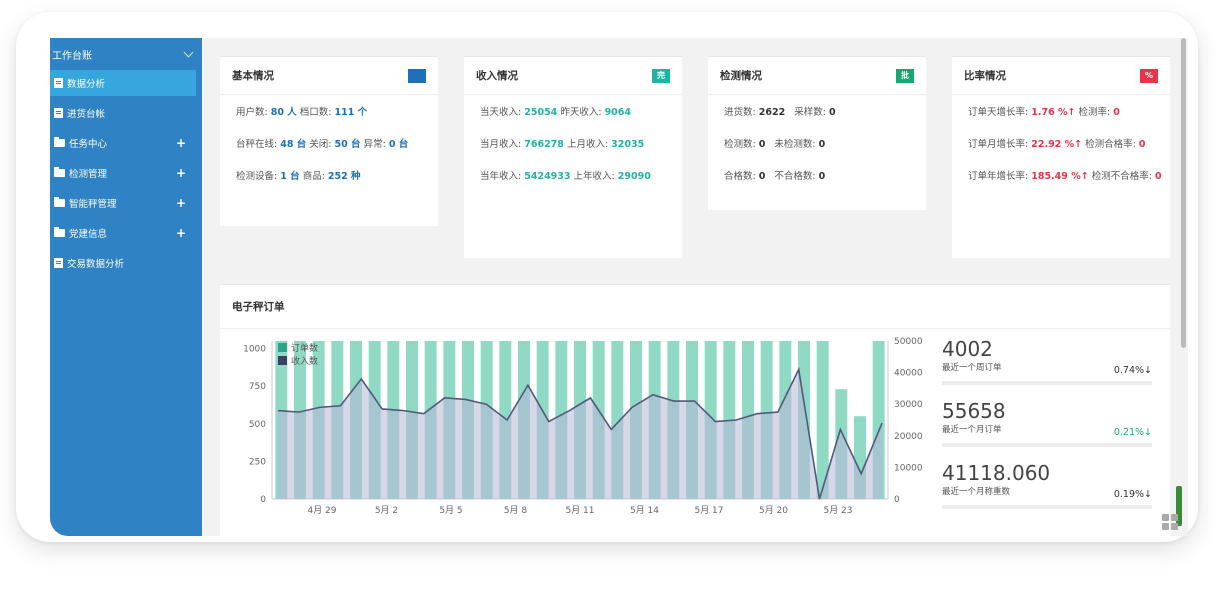 The image size is (1216, 592). I want to click on today-income-label: 当天收入:, so click(501, 112).